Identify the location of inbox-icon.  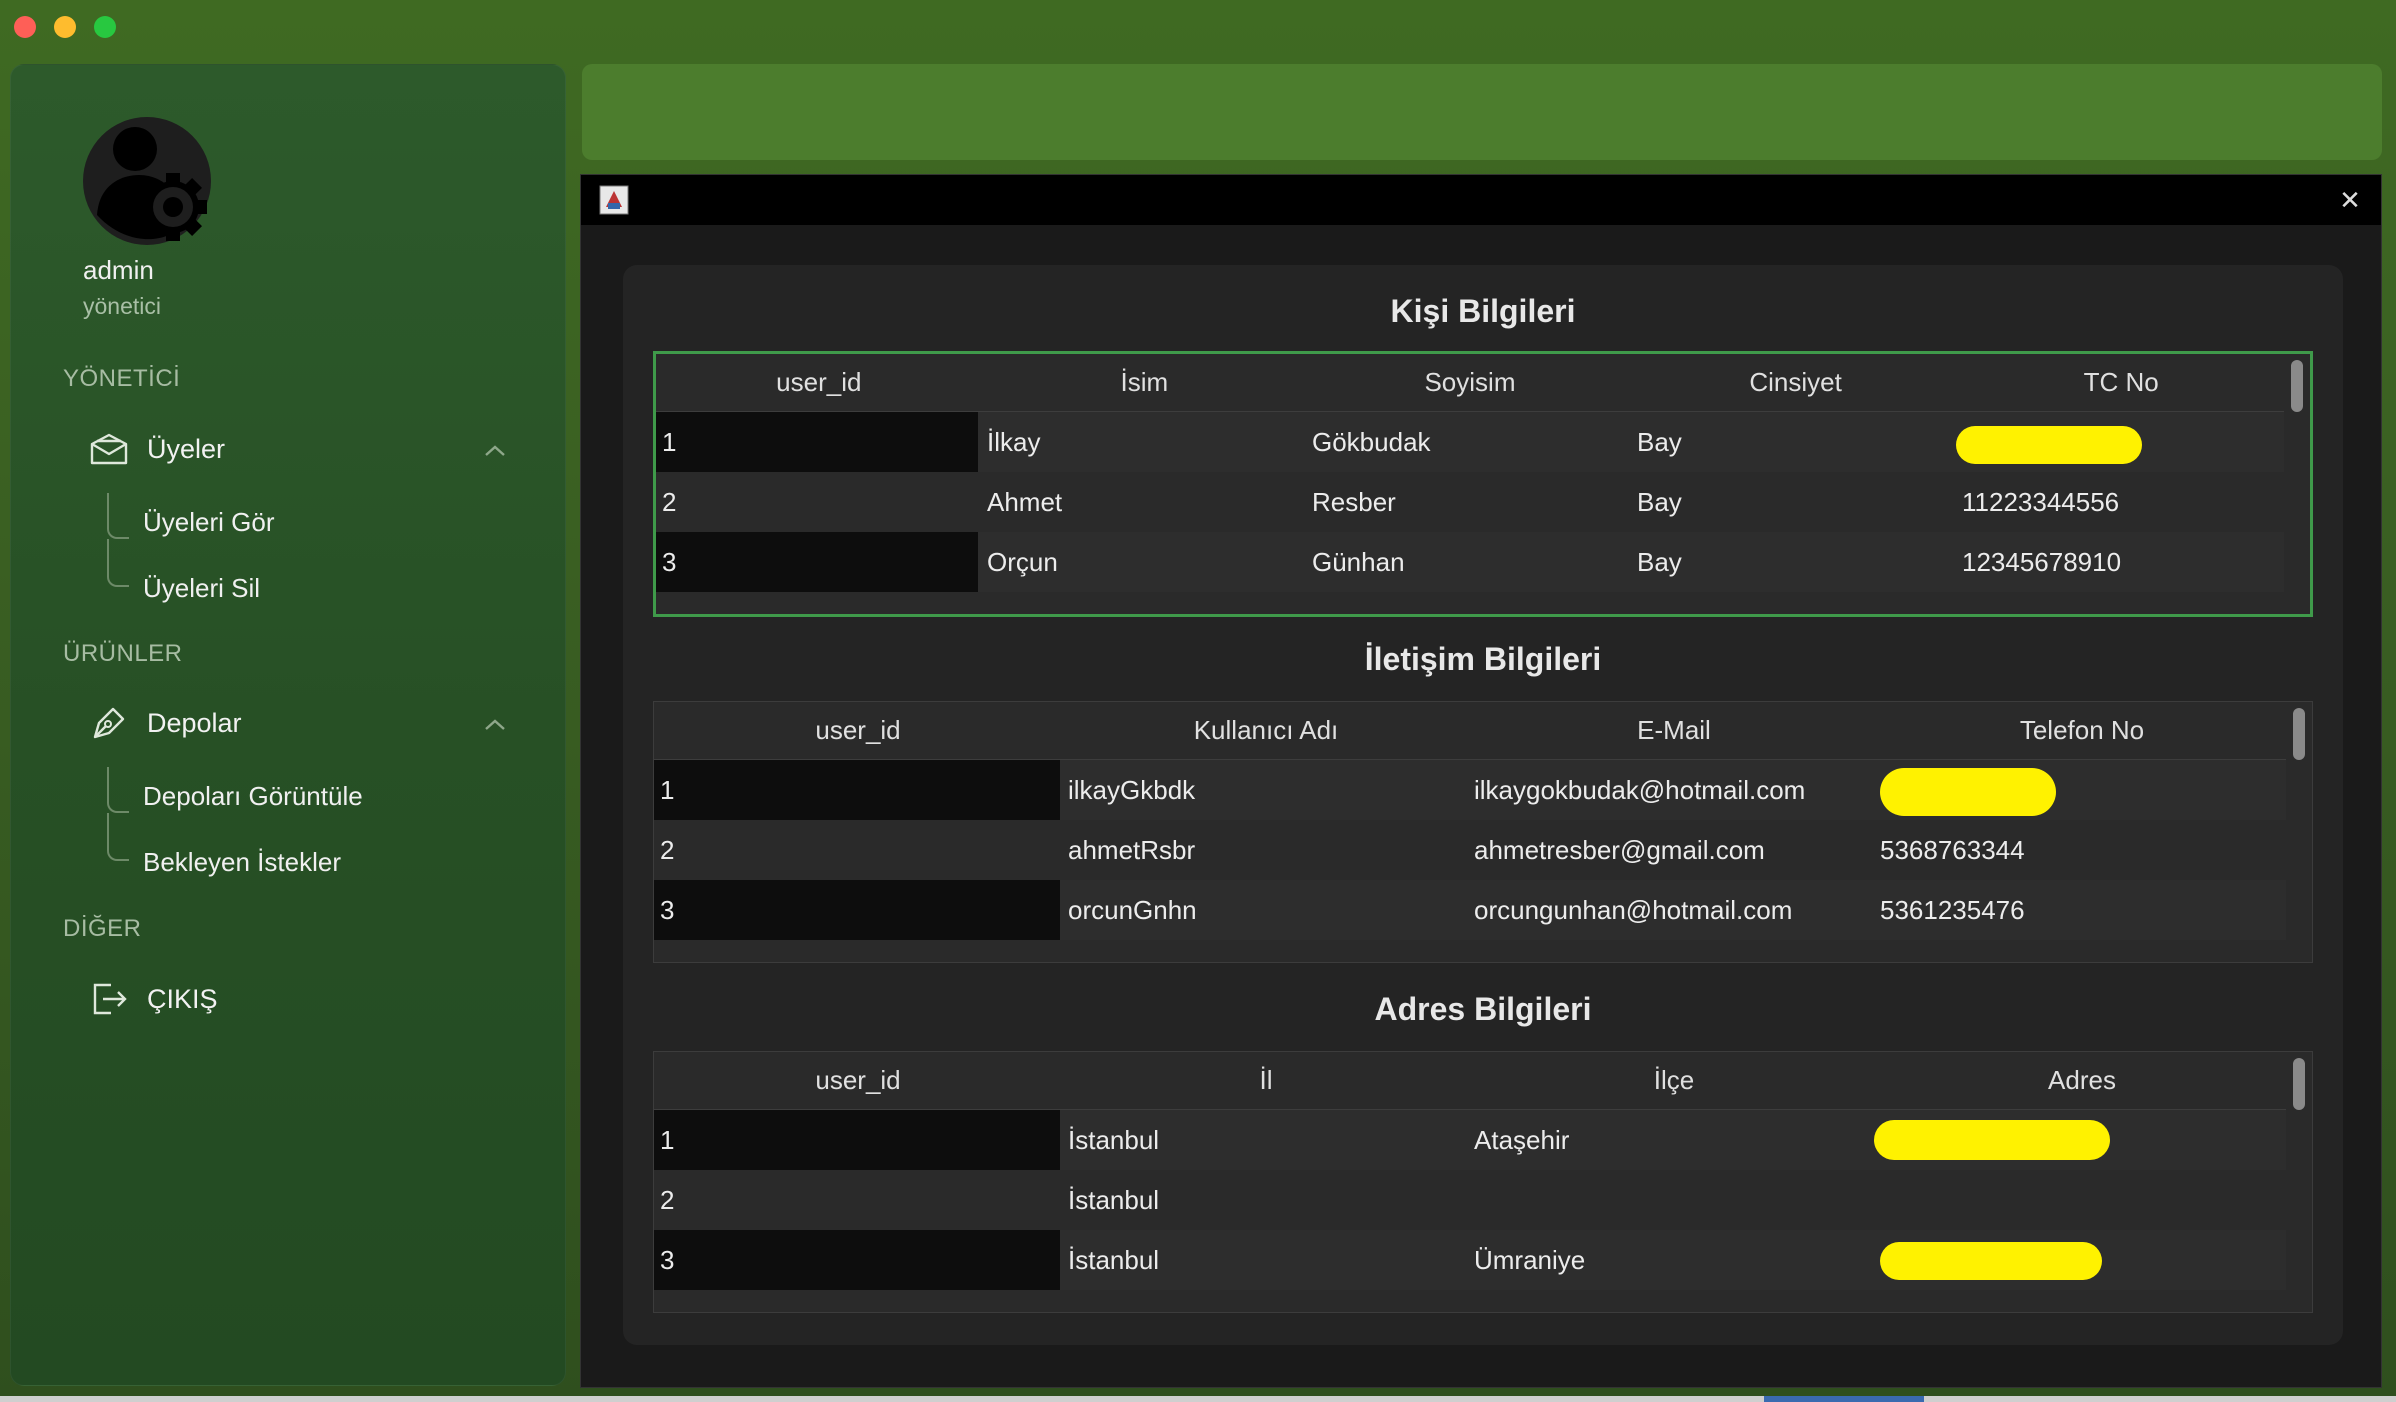
(109, 449).